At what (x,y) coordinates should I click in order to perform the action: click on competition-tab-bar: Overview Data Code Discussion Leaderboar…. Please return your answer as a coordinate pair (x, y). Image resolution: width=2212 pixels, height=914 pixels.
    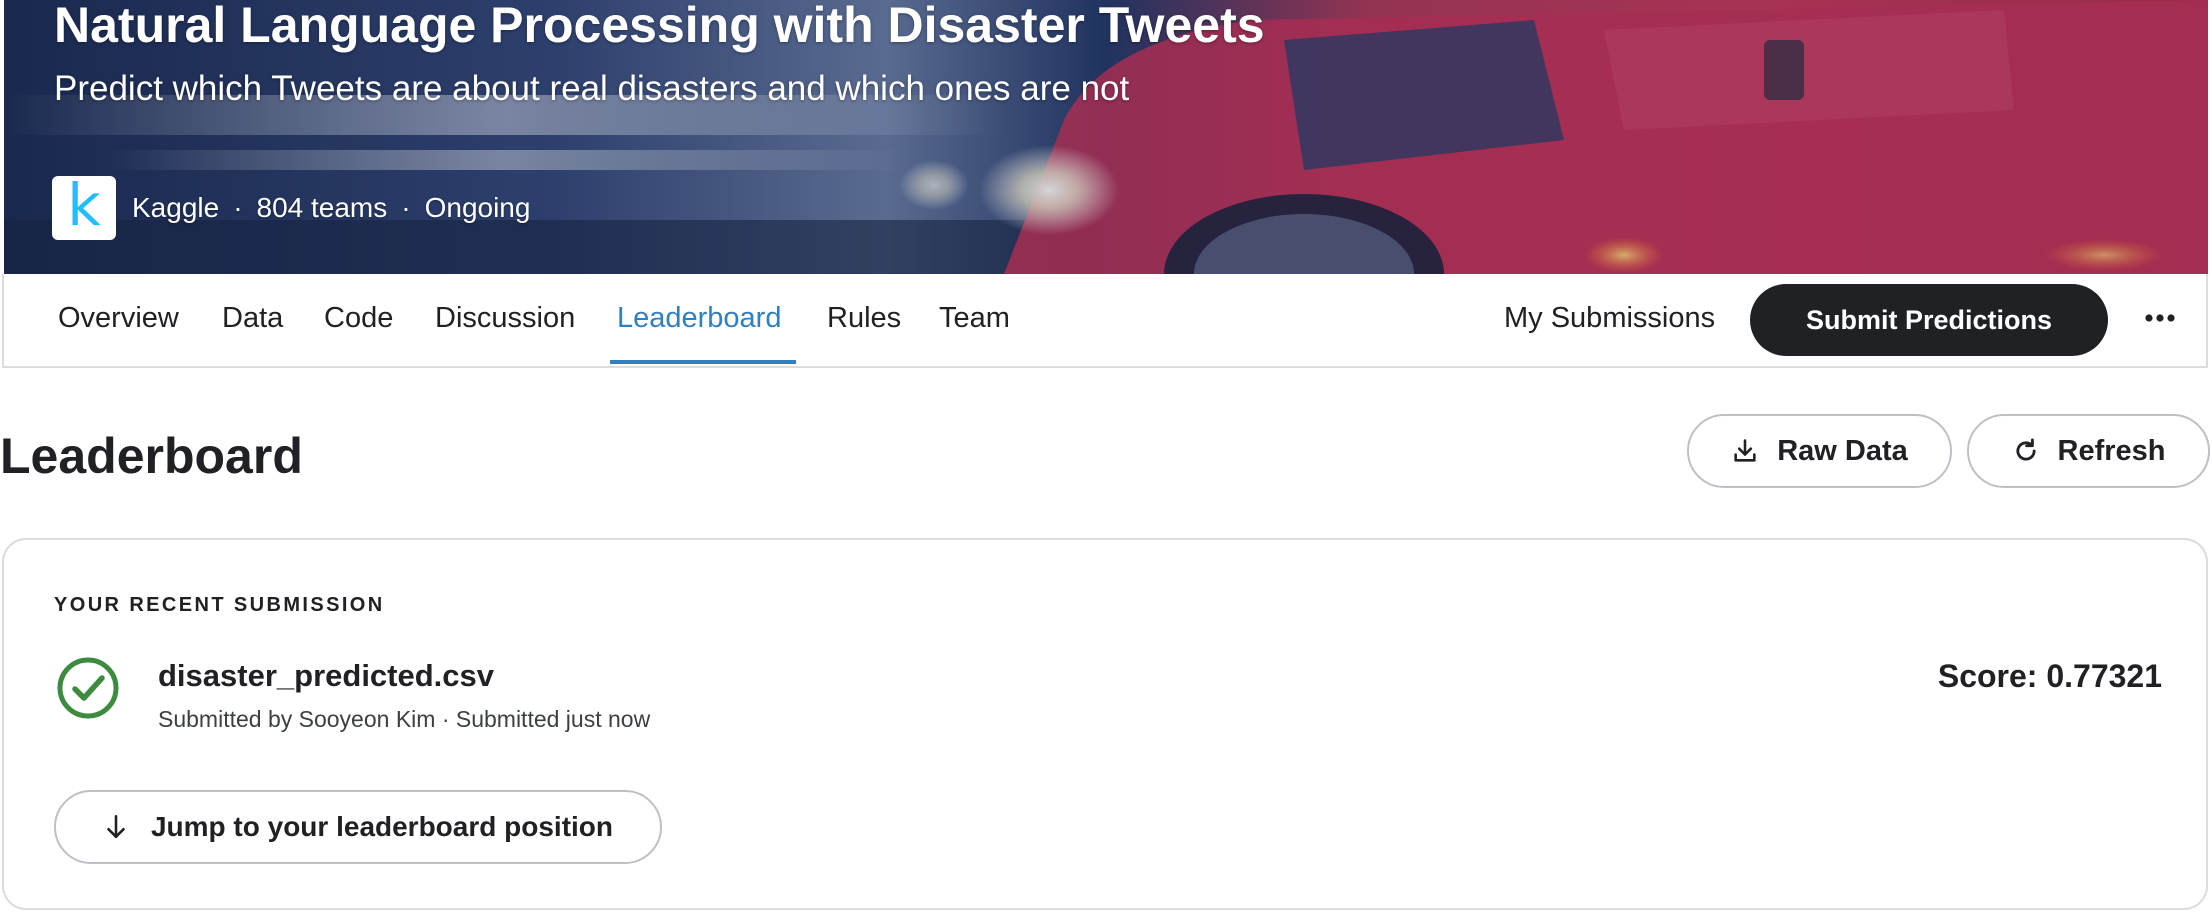
    Looking at the image, I should click on (1105, 321).